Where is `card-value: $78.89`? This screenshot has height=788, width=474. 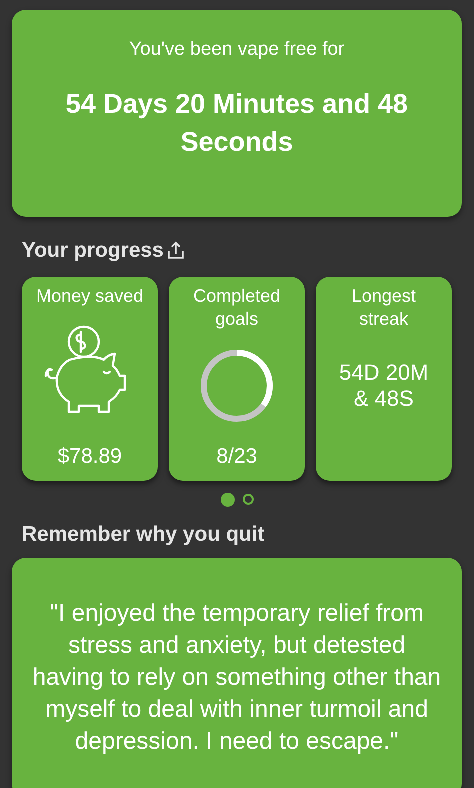 card-value: $78.89 is located at coordinates (90, 457).